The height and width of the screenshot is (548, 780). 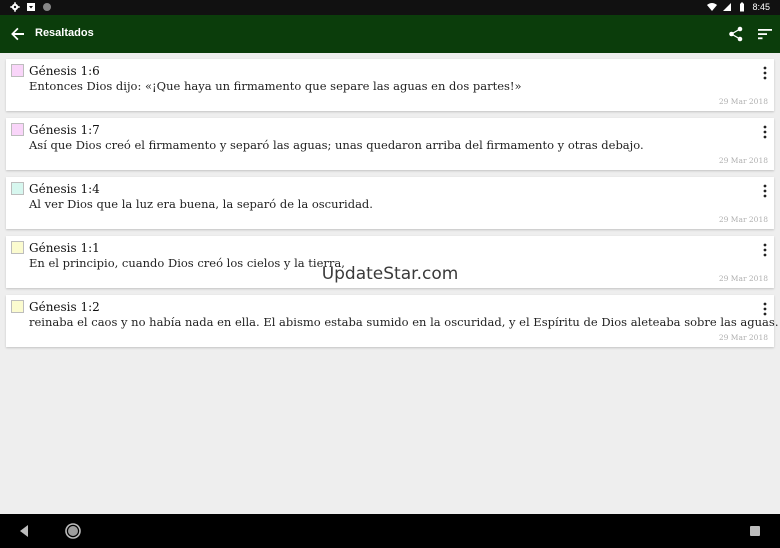 What do you see at coordinates (712, 7) in the screenshot?
I see `wifi-icon` at bounding box center [712, 7].